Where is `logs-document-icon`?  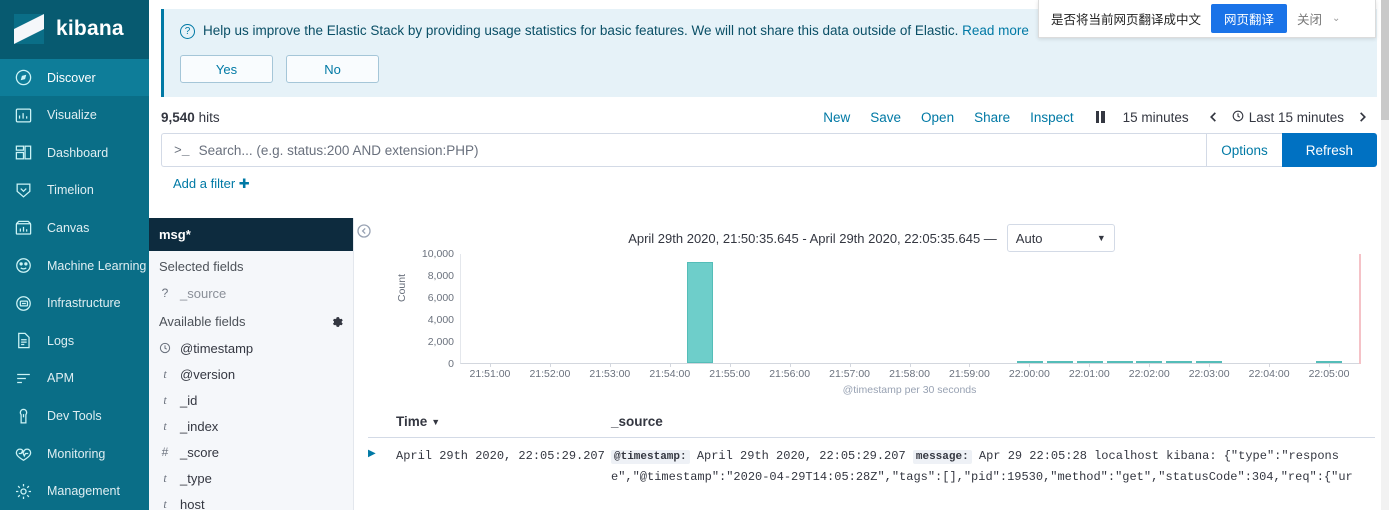 logs-document-icon is located at coordinates (23, 340).